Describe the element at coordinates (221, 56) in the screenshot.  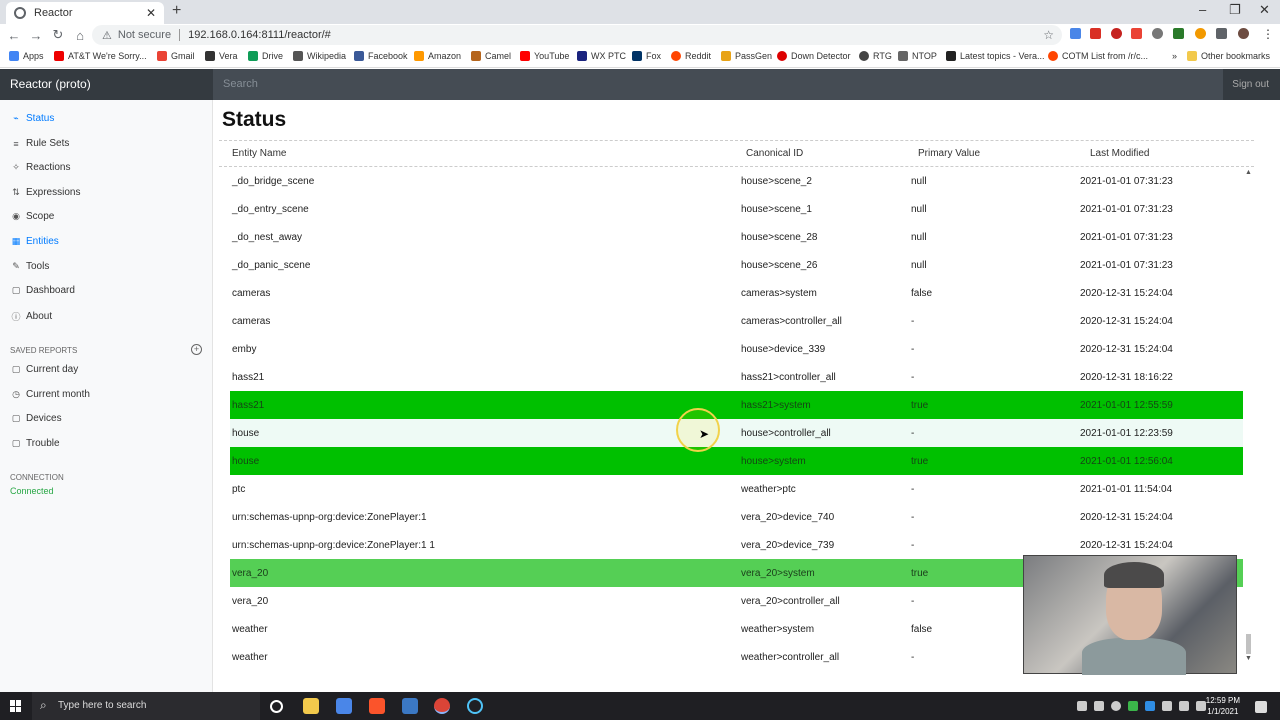
I see `bookmark-vera: Vera` at that location.